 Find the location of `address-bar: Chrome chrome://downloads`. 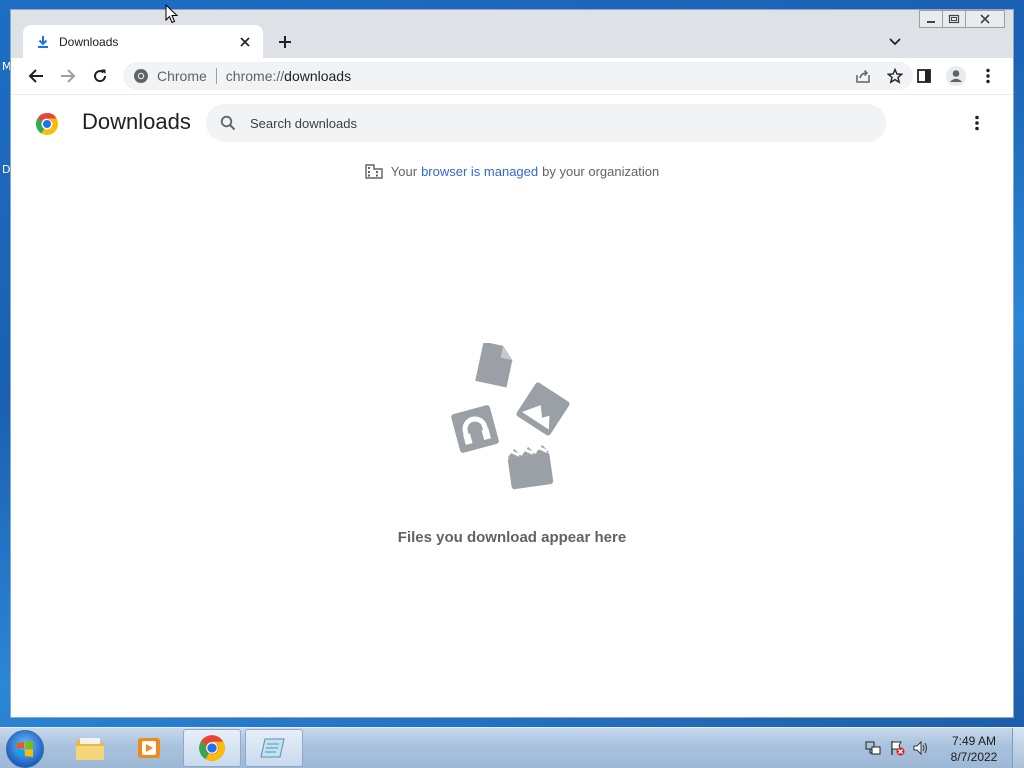

address-bar: Chrome chrome://downloads is located at coordinates (518, 76).